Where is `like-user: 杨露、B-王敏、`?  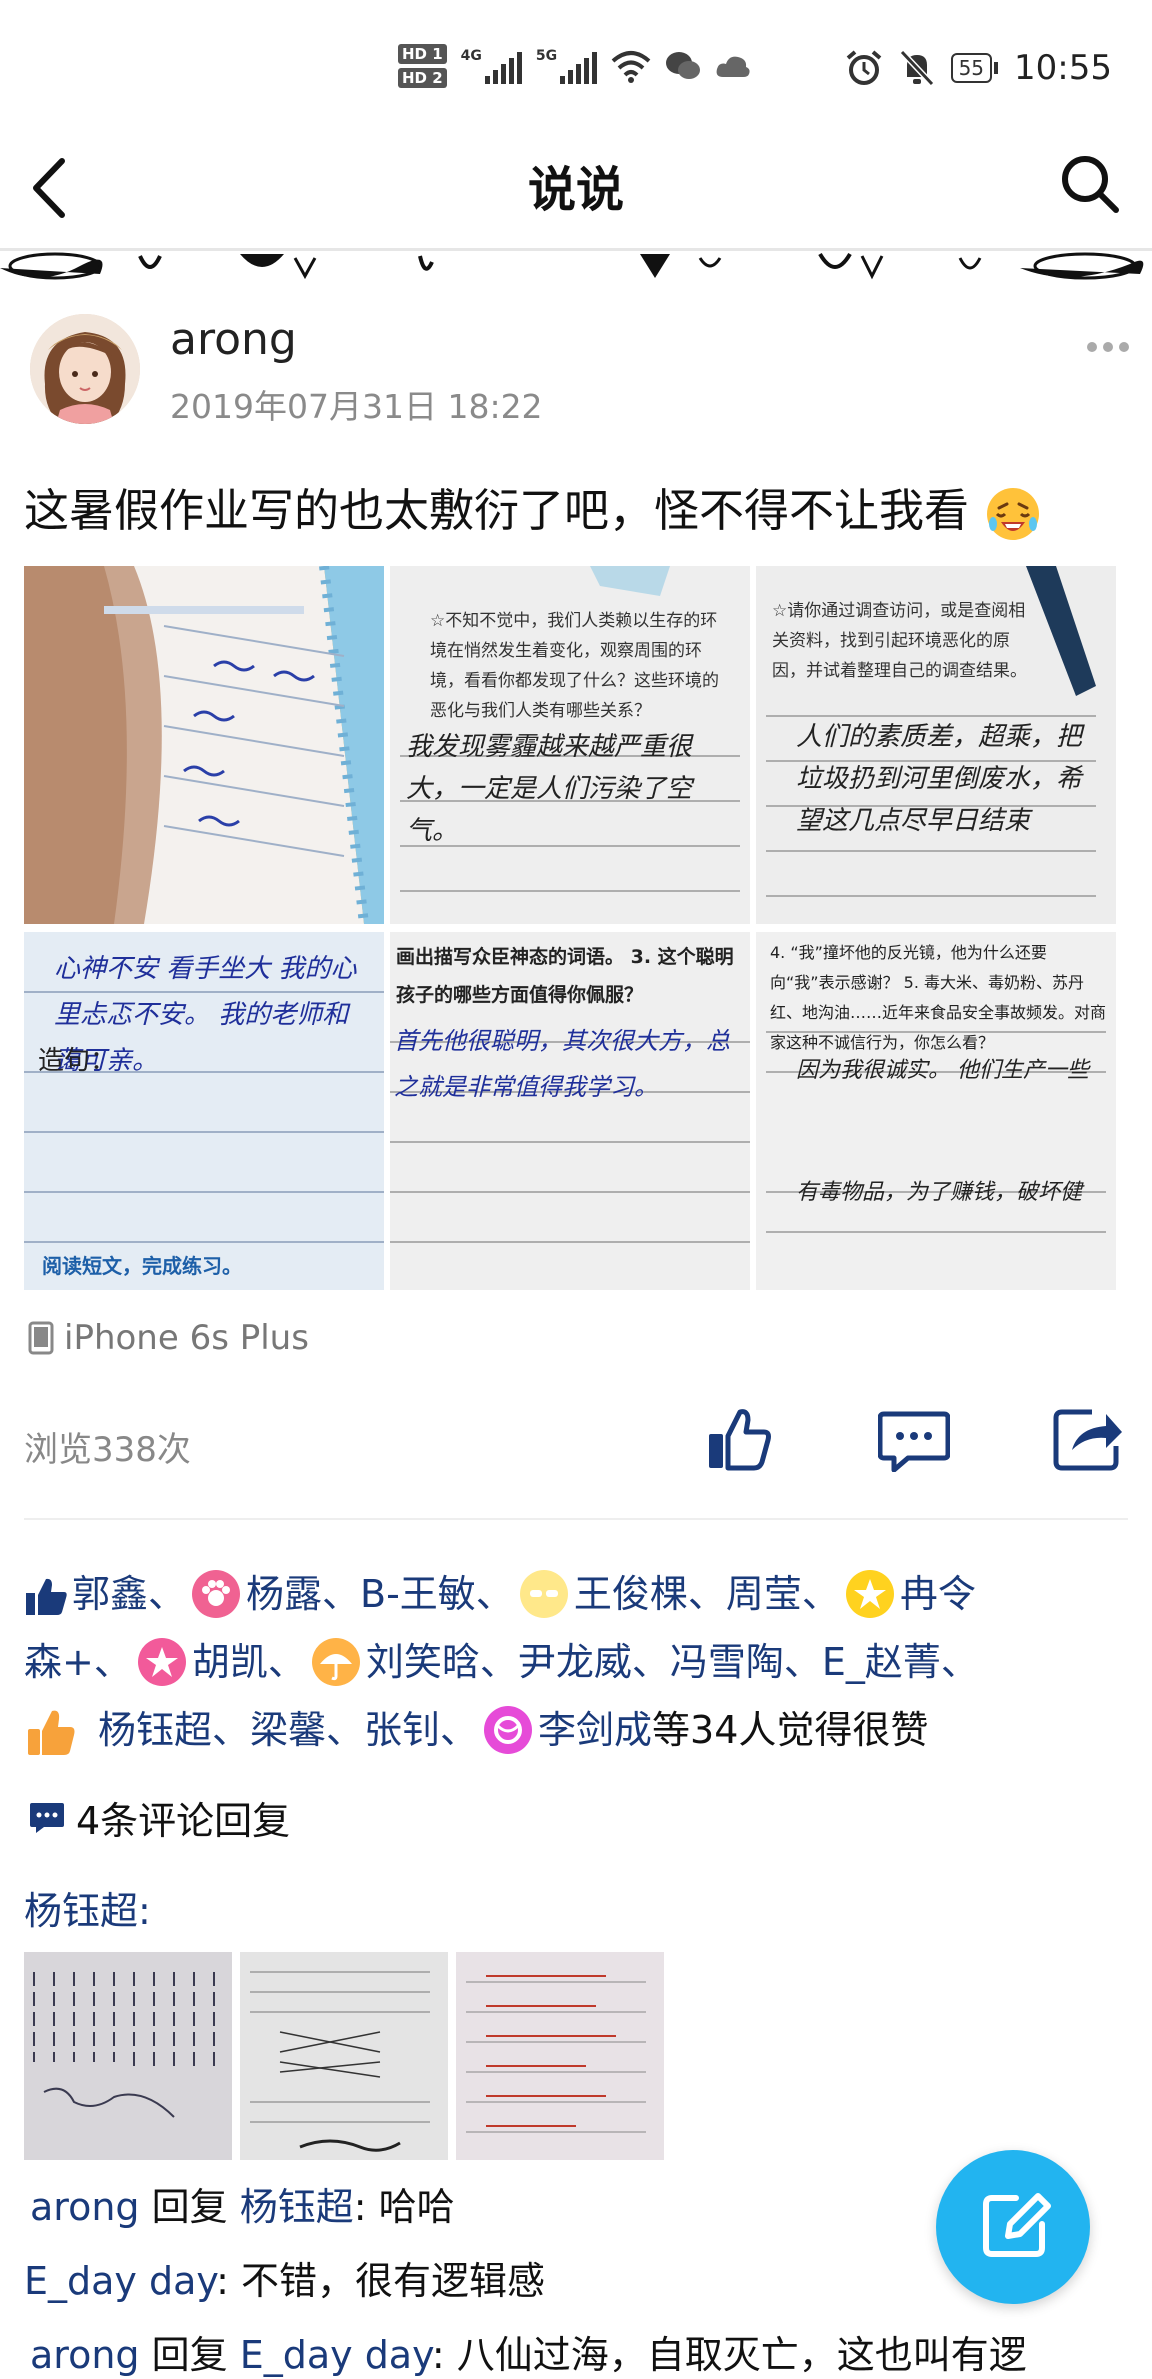 like-user: 杨露、B-王敏、 is located at coordinates (380, 1594).